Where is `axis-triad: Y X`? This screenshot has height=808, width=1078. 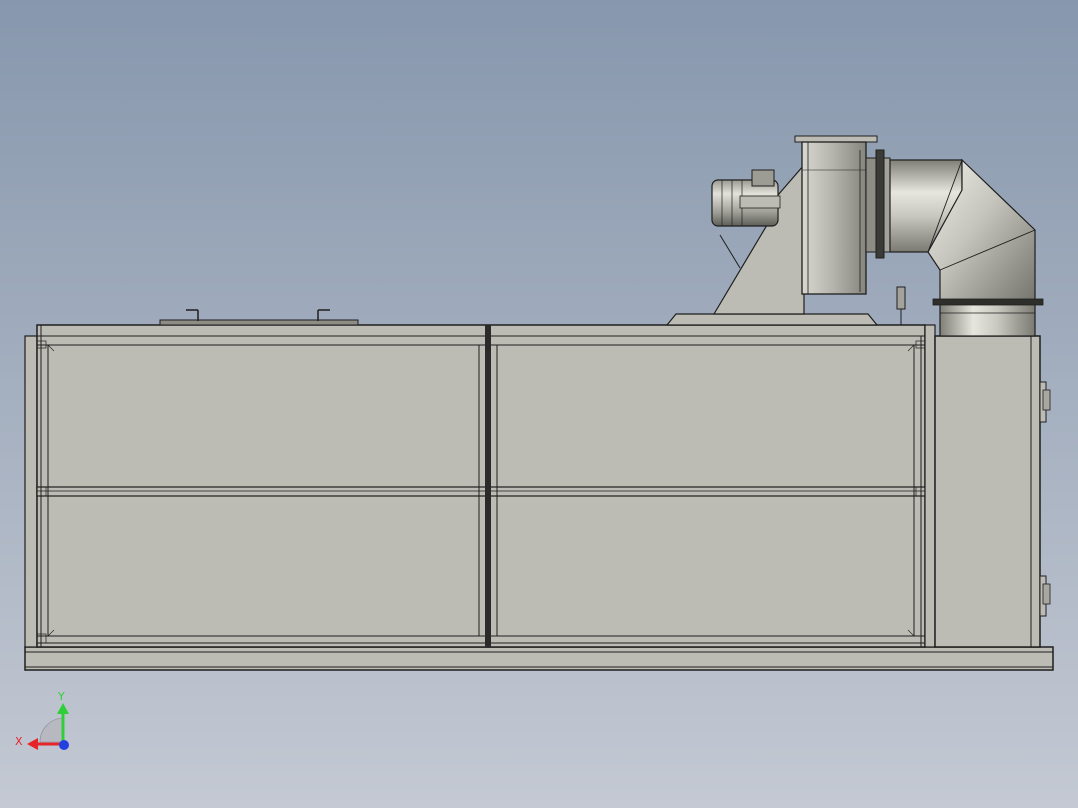
axis-triad: Y X is located at coordinates (42, 720).